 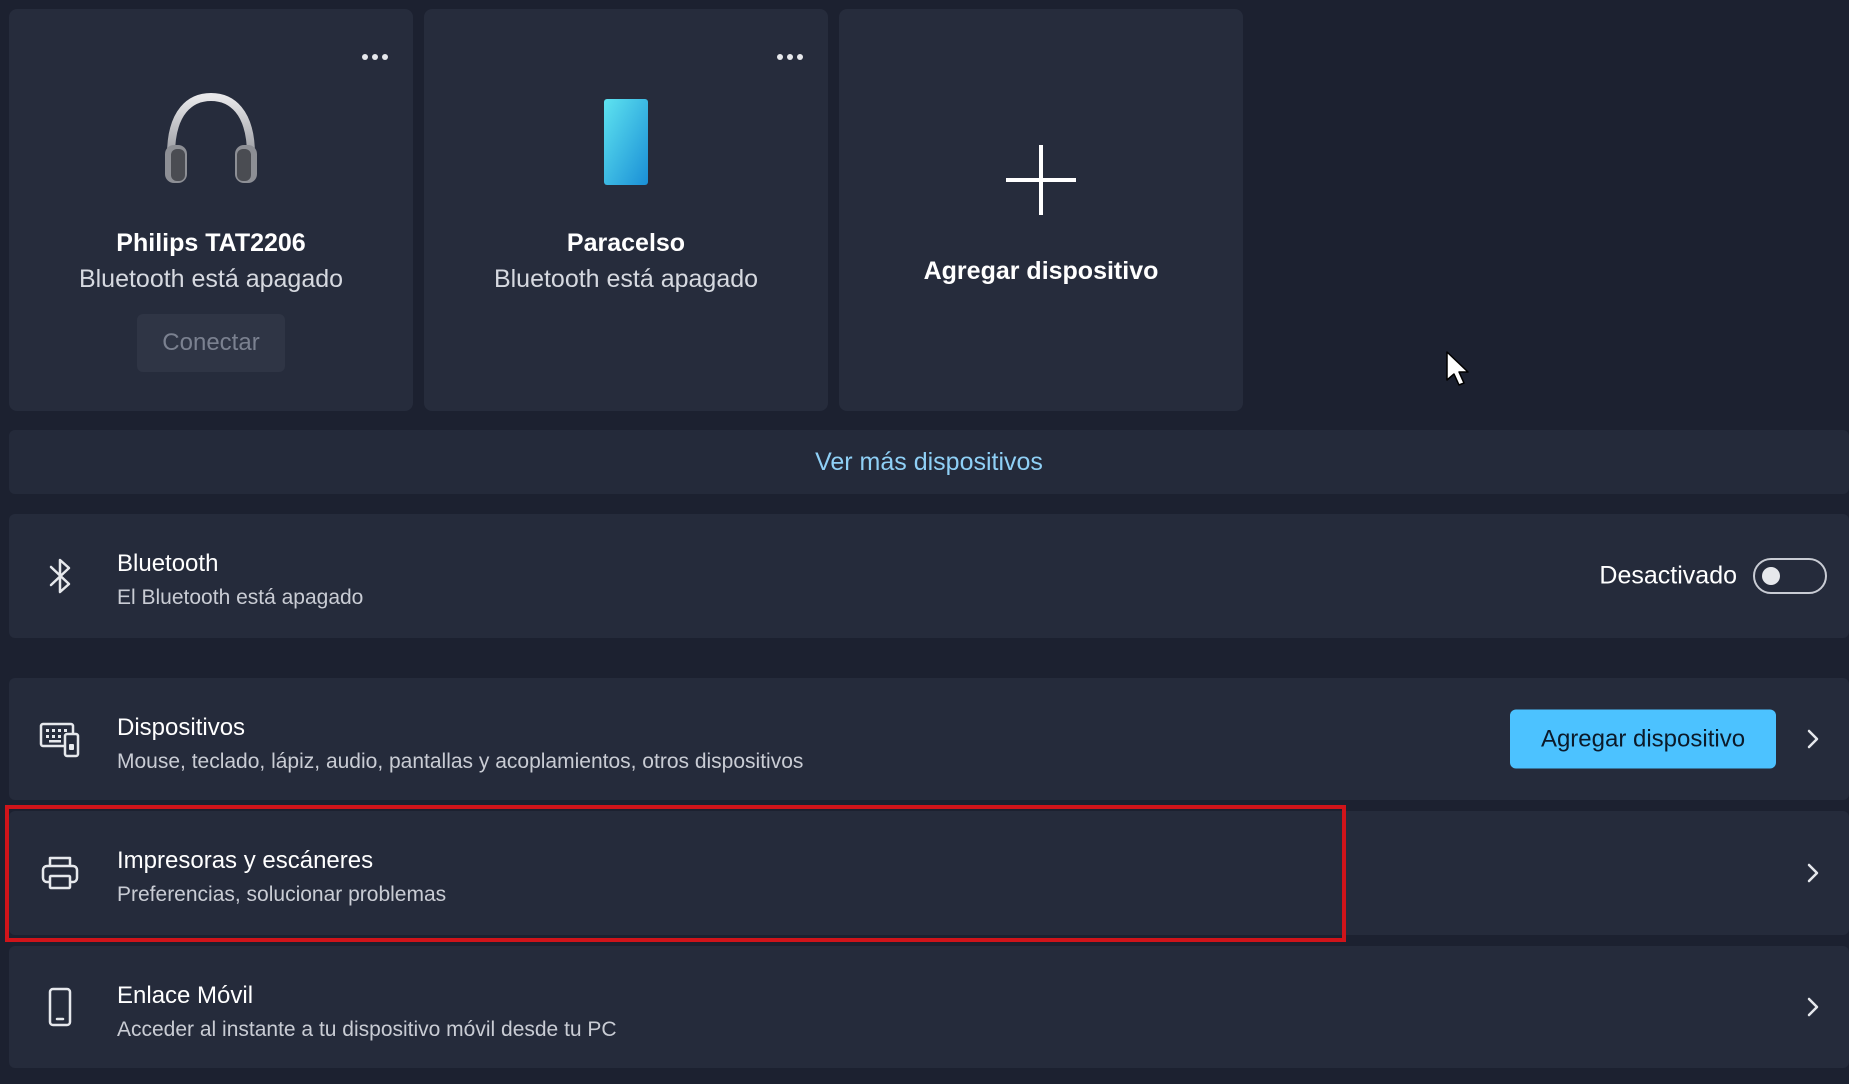 I want to click on device-name: Paracelso, so click(x=626, y=243).